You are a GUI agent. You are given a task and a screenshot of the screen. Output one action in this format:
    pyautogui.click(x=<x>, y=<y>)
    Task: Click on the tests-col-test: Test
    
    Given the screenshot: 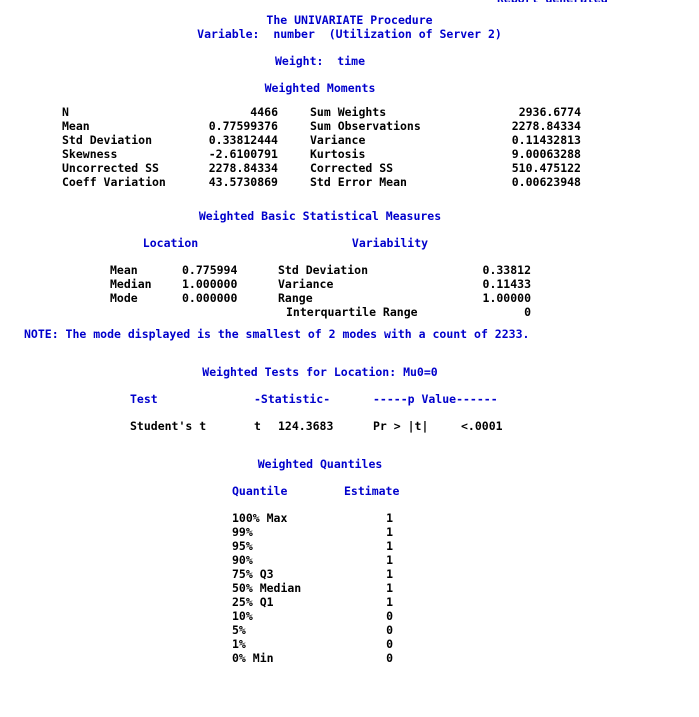 What is the action you would take?
    pyautogui.click(x=144, y=399)
    